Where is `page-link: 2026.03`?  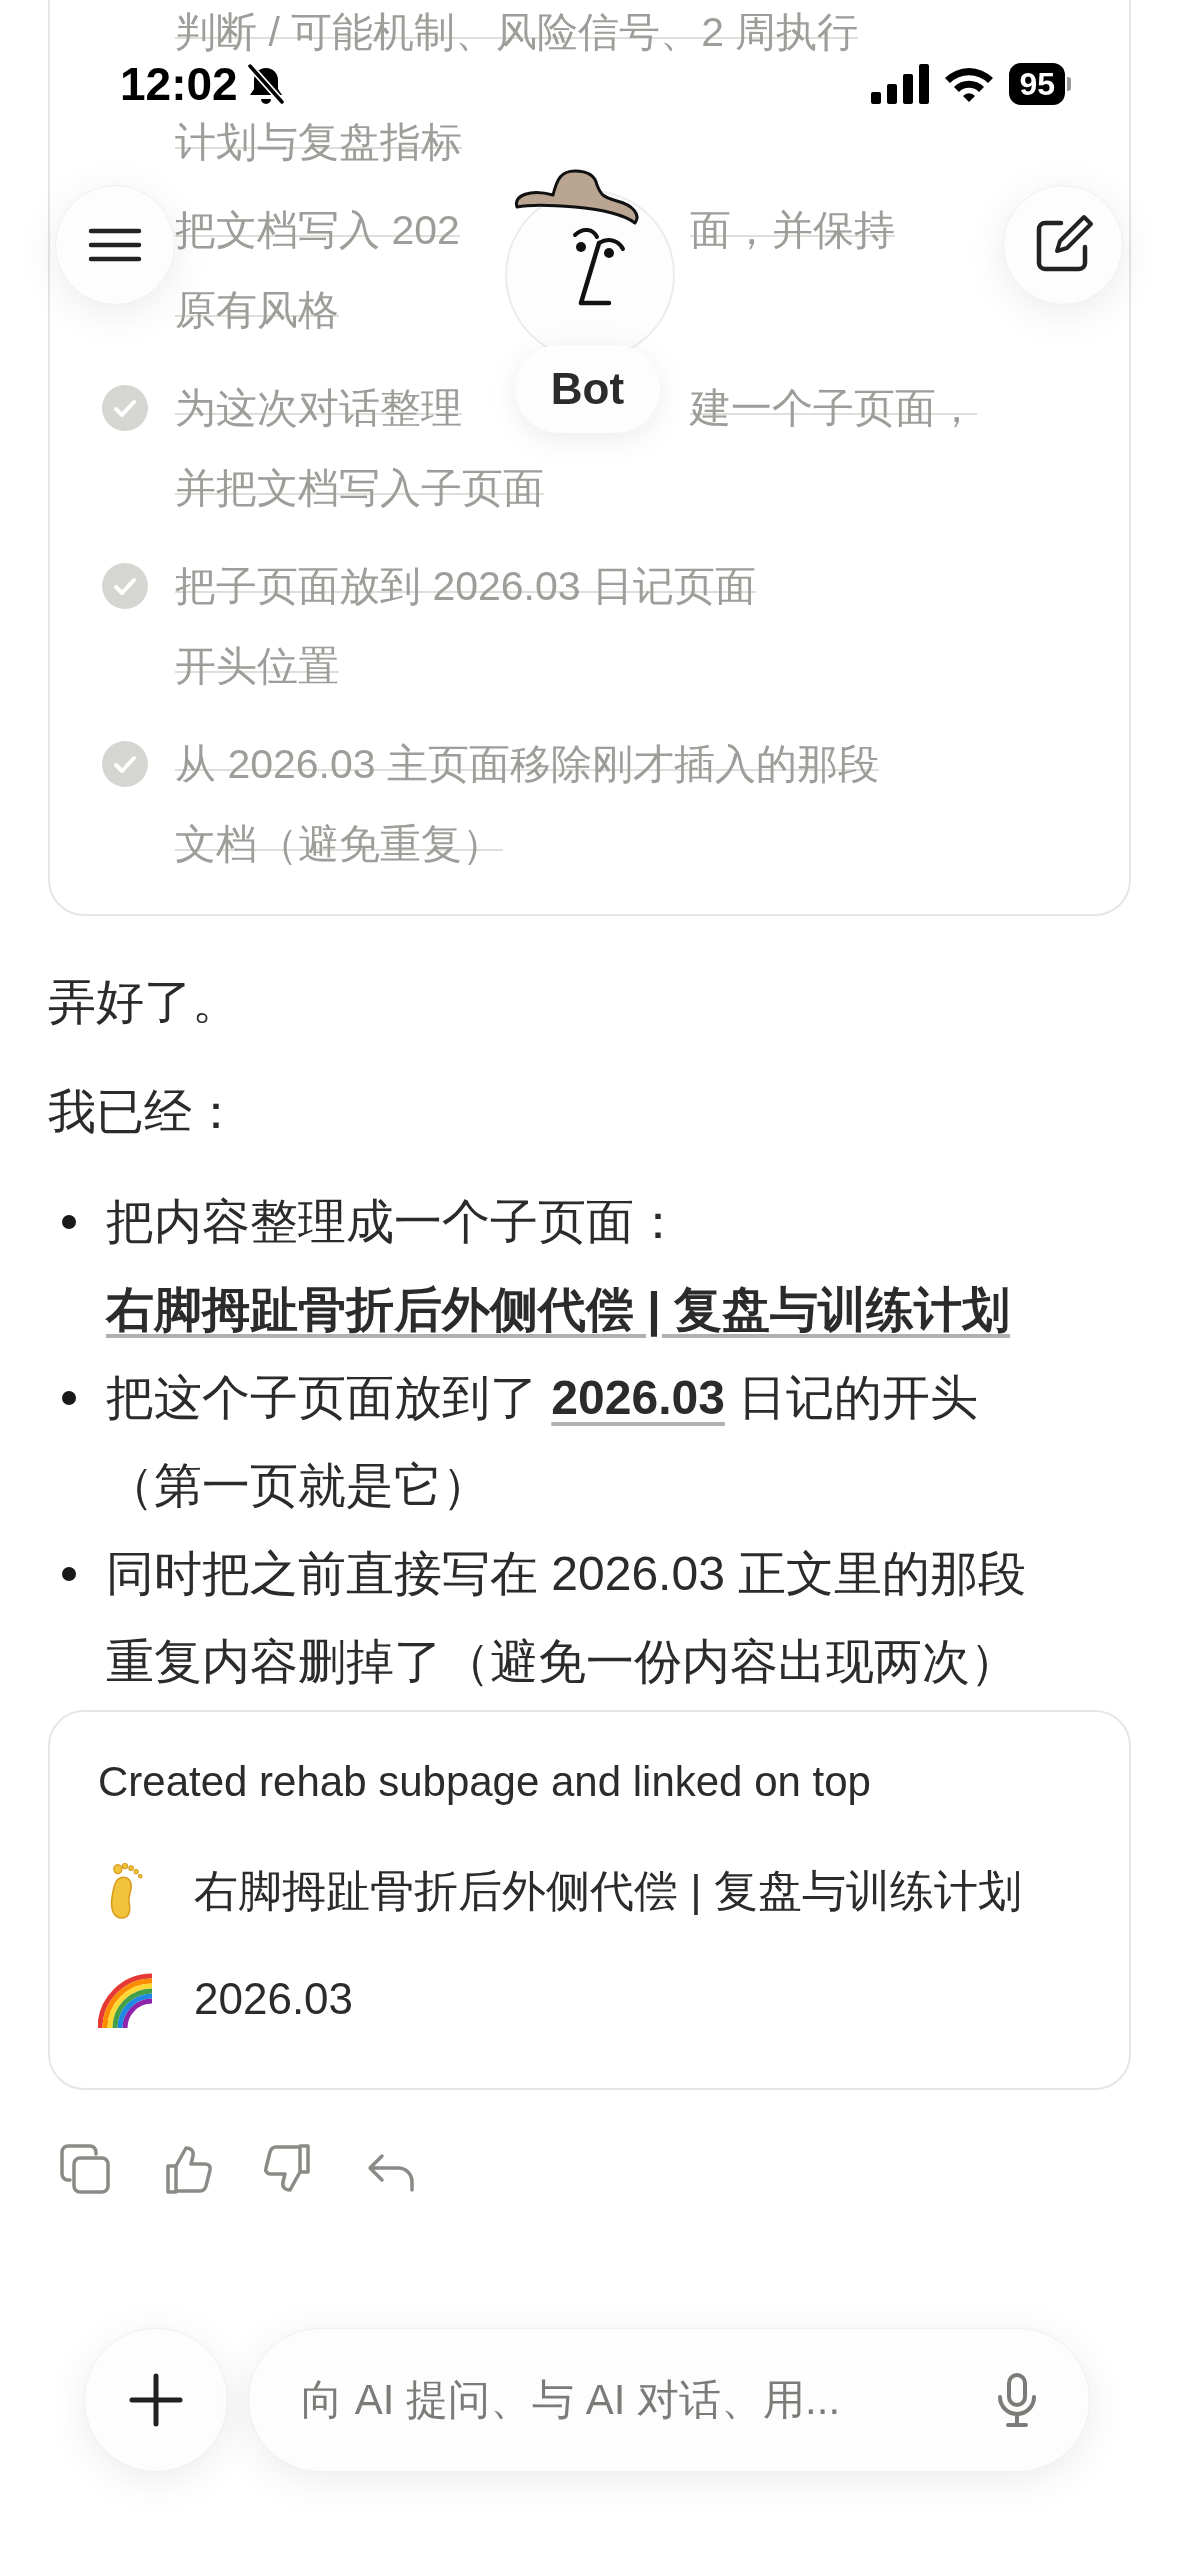
page-link: 2026.03 is located at coordinates (638, 1397).